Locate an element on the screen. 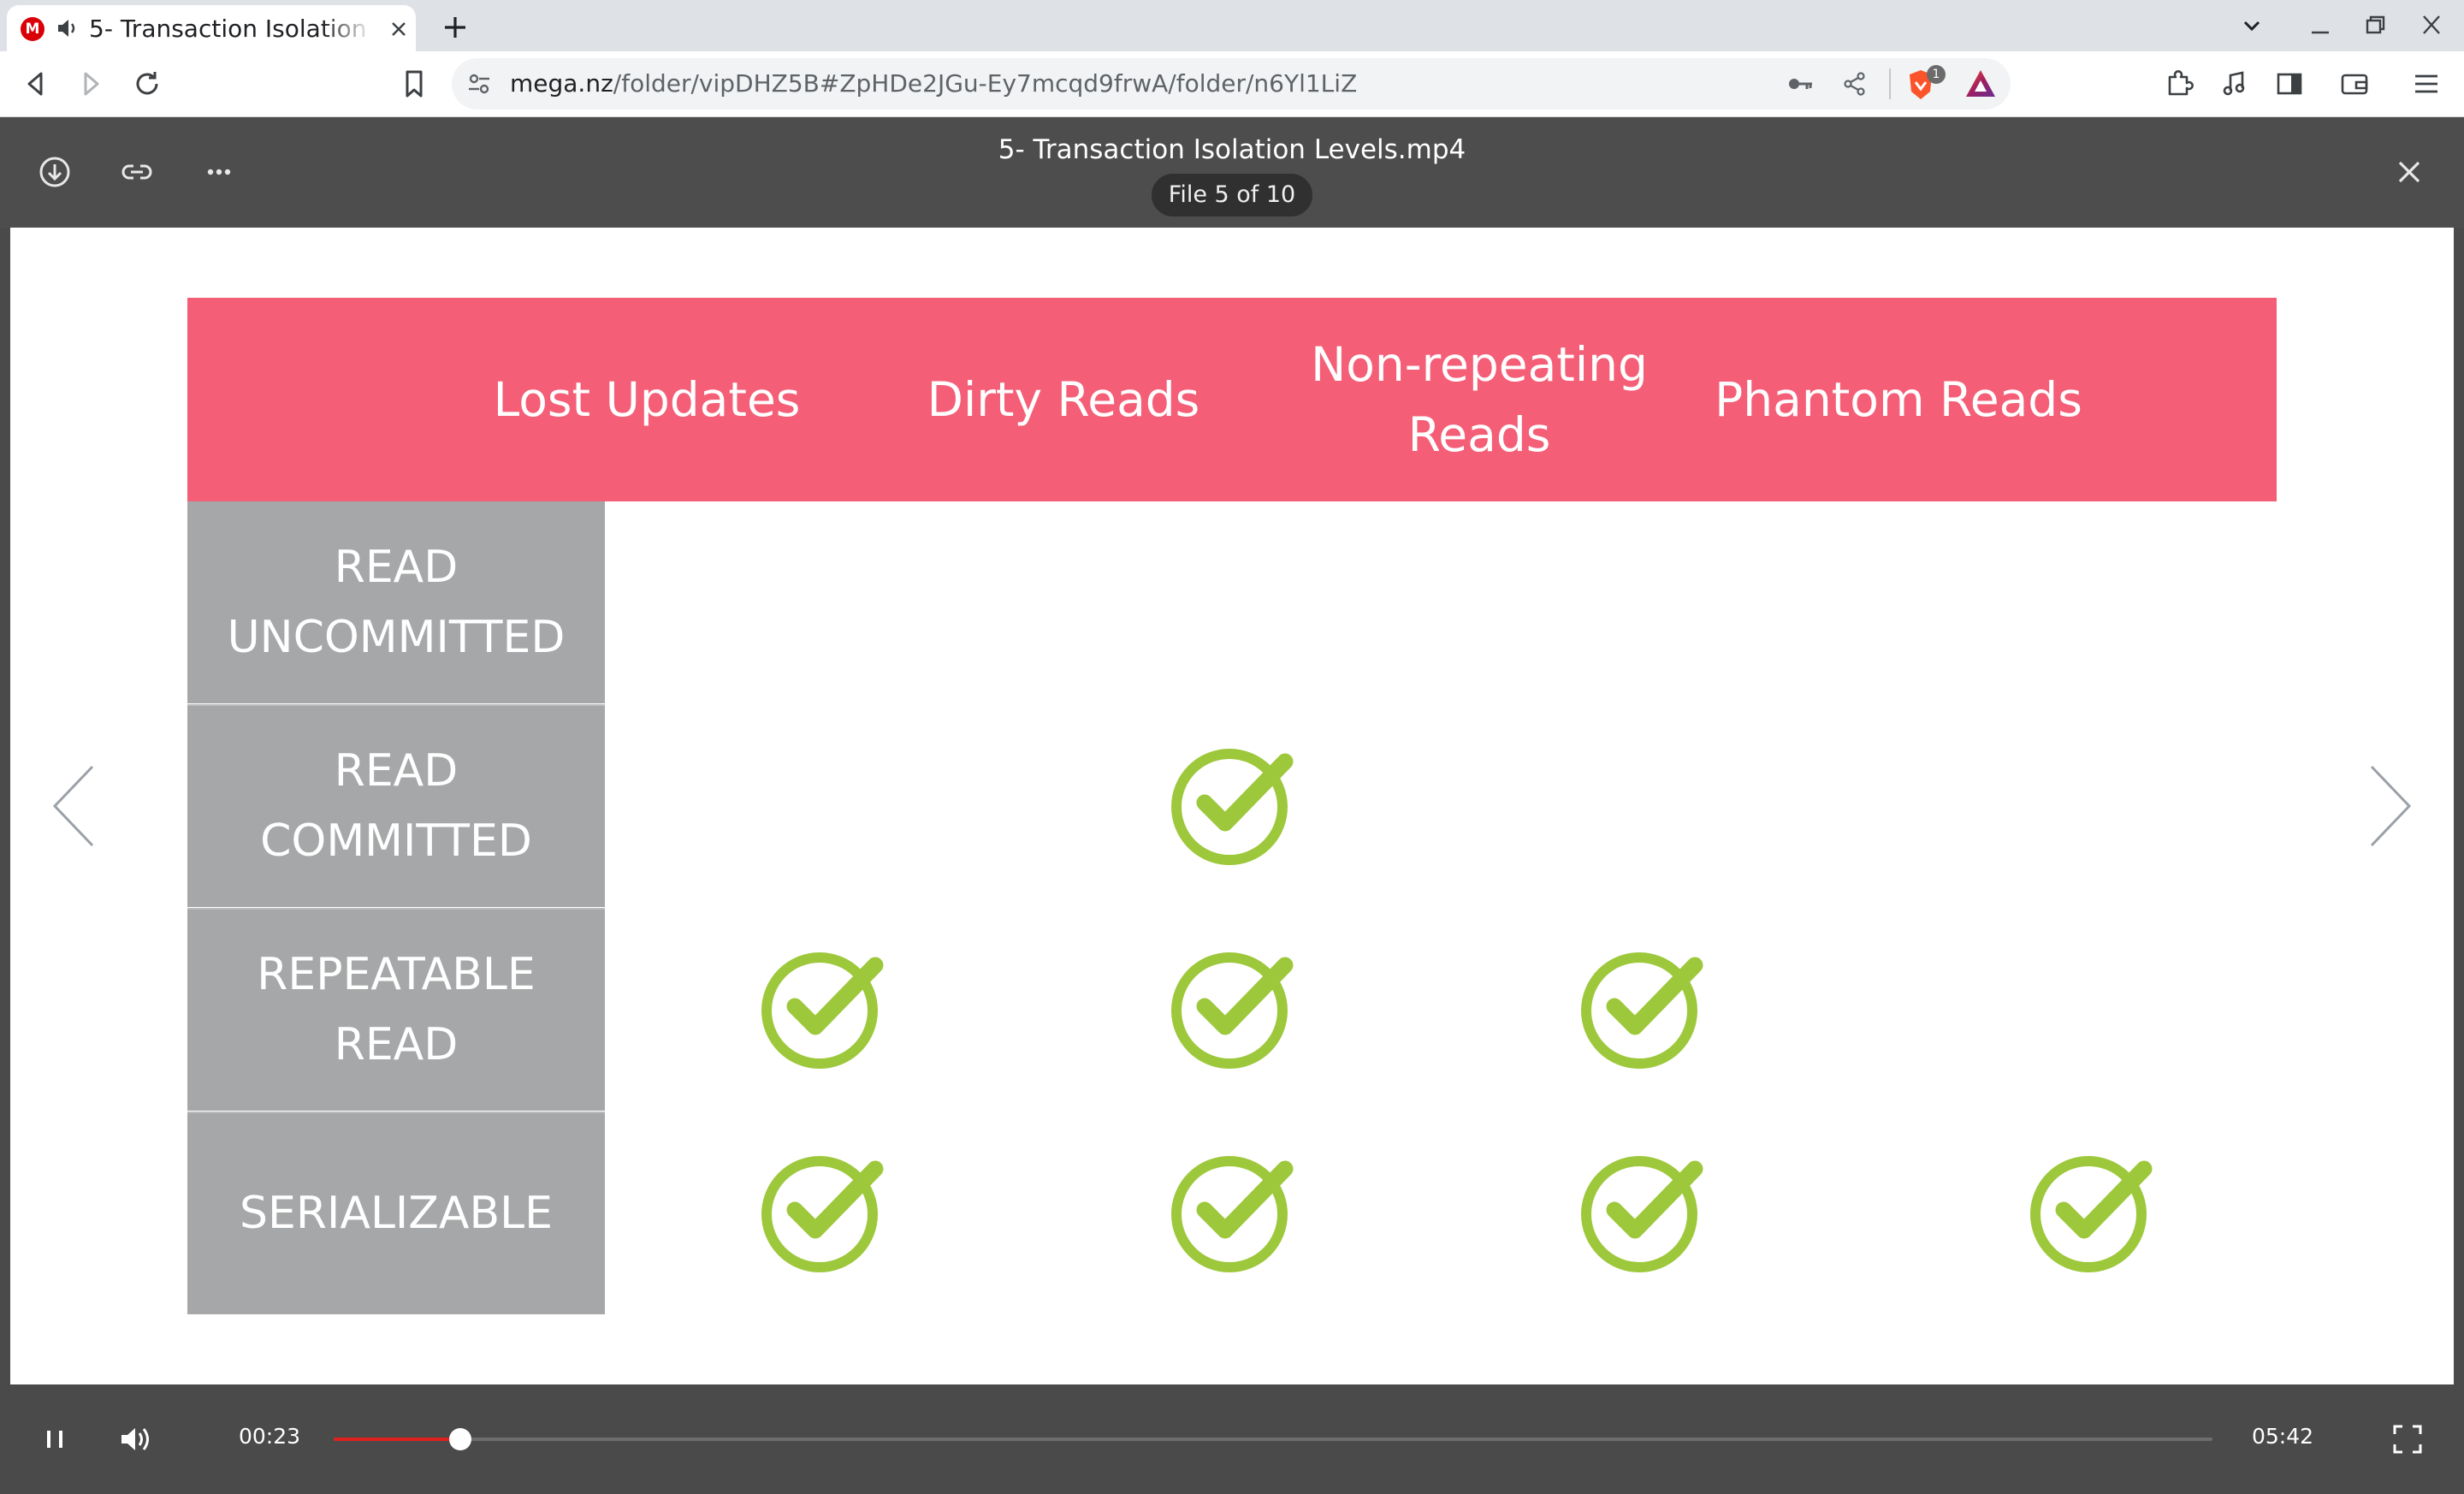  back-icon is located at coordinates (36, 84).